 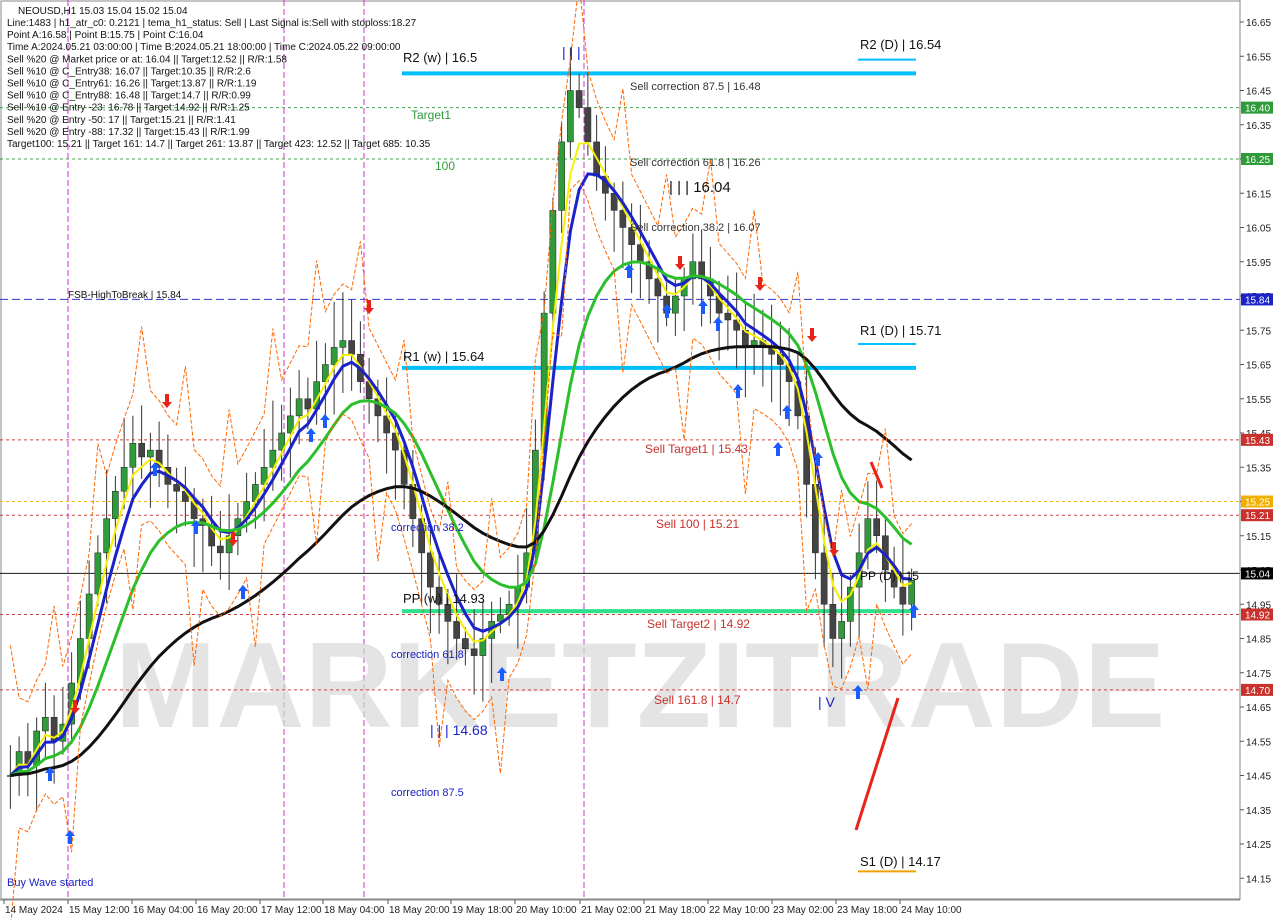 What do you see at coordinates (1258, 331) in the screenshot?
I see `y-tick-label: 15.75` at bounding box center [1258, 331].